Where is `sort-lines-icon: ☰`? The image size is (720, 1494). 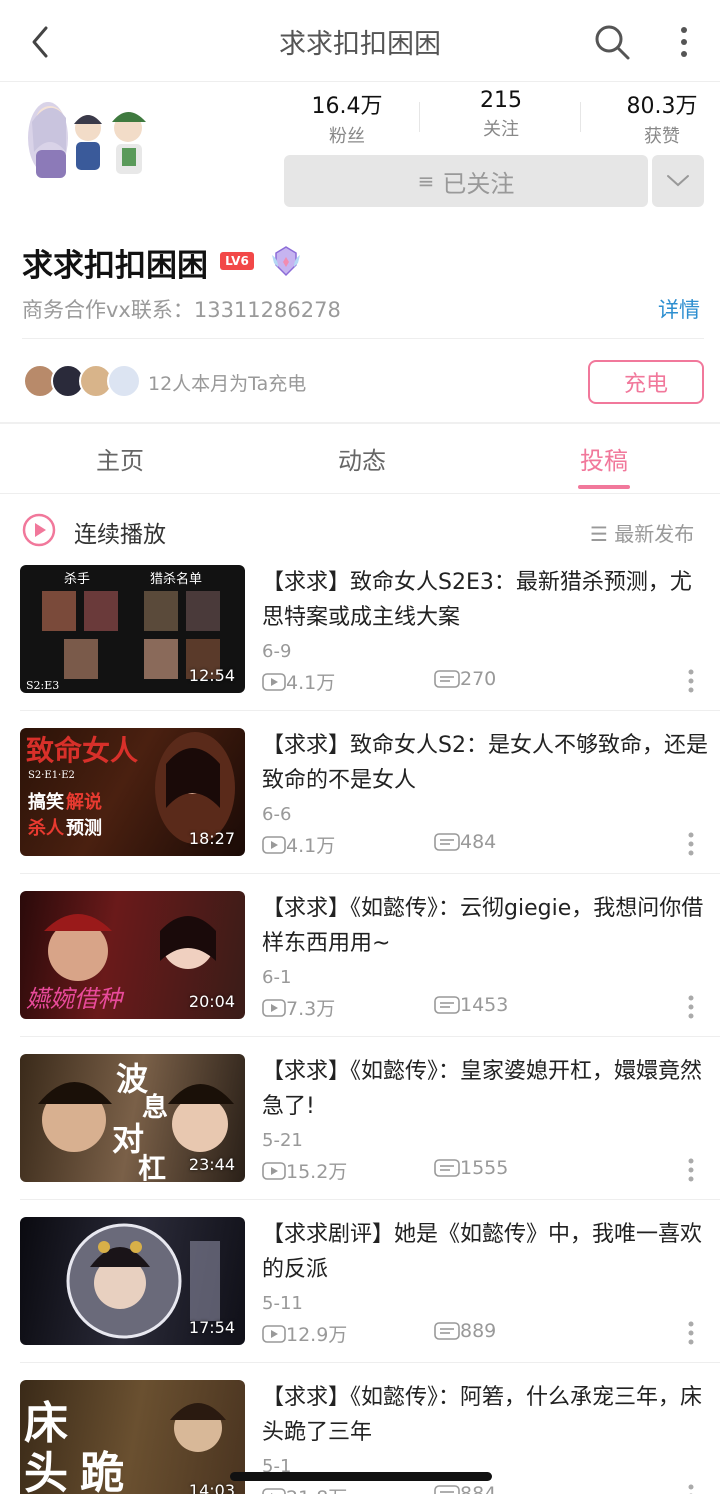
sort-lines-icon: ☰ is located at coordinates (602, 534).